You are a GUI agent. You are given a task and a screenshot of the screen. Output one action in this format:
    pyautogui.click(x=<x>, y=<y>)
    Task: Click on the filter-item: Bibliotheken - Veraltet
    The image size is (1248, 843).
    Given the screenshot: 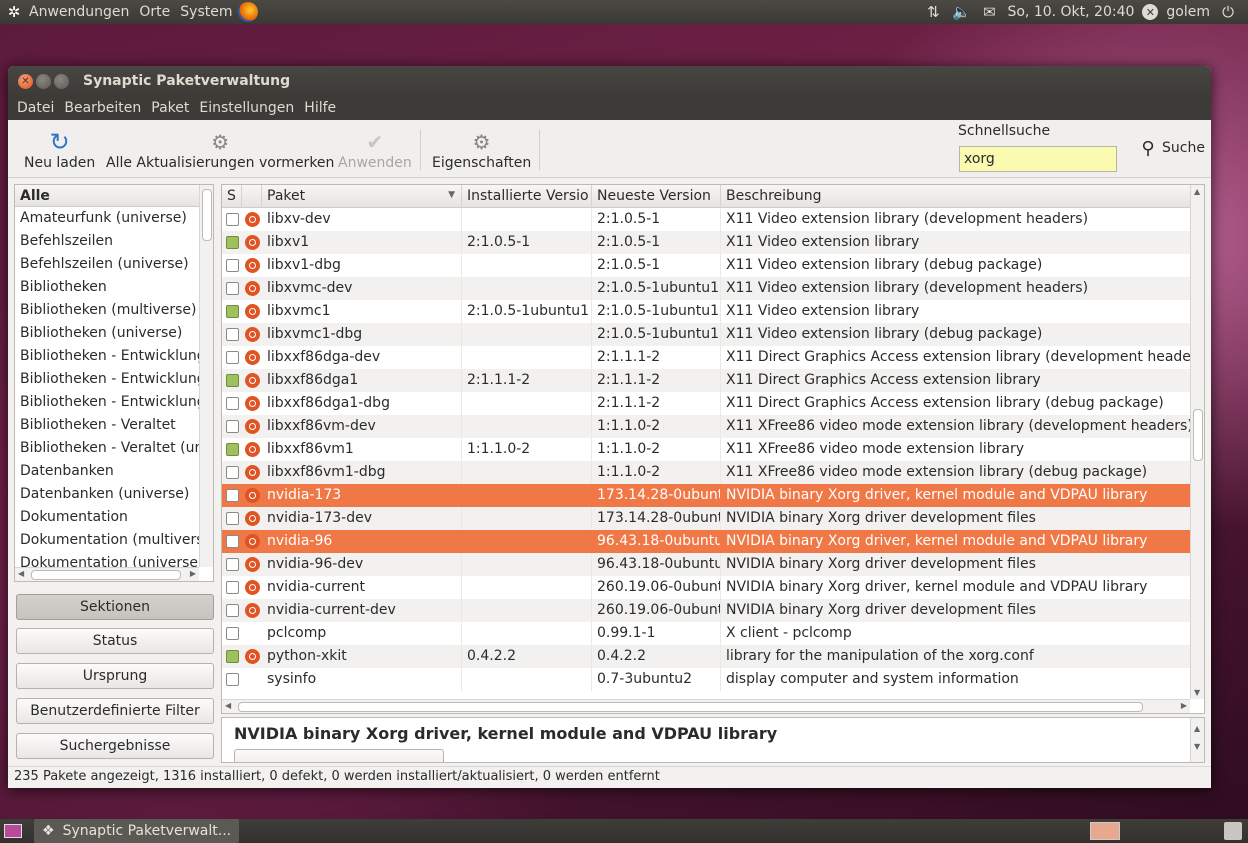 What is the action you would take?
    pyautogui.click(x=107, y=425)
    